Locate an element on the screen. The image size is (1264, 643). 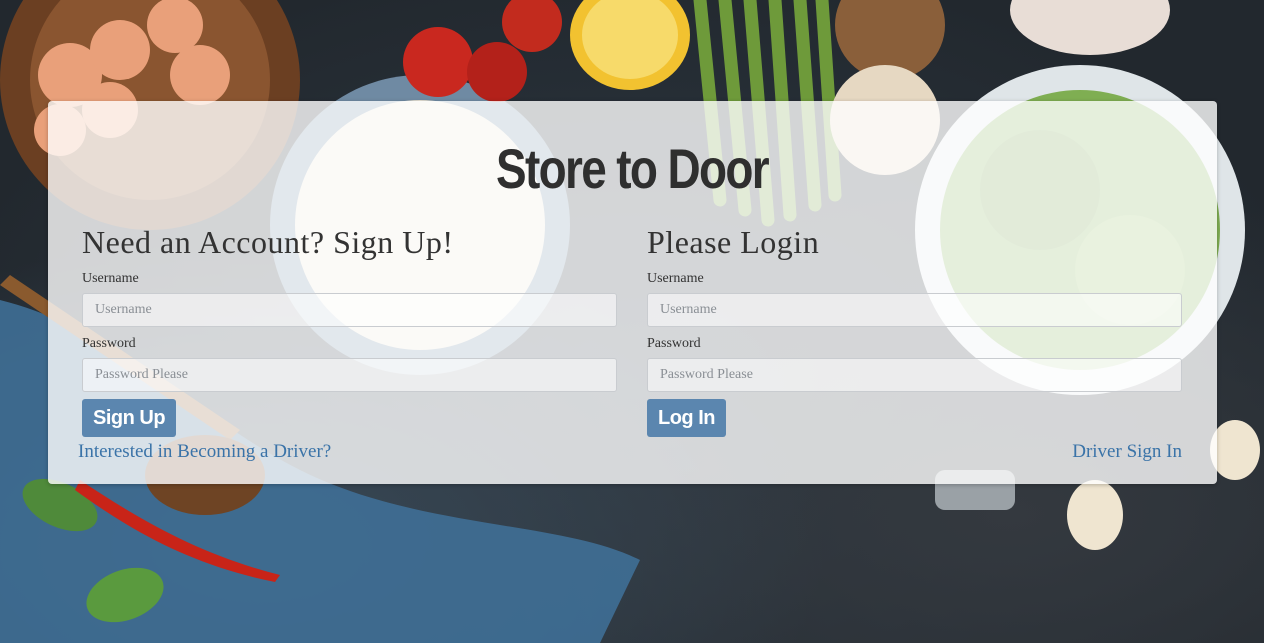
login-form: Please Login Username Password Log In is located at coordinates (915, 330).